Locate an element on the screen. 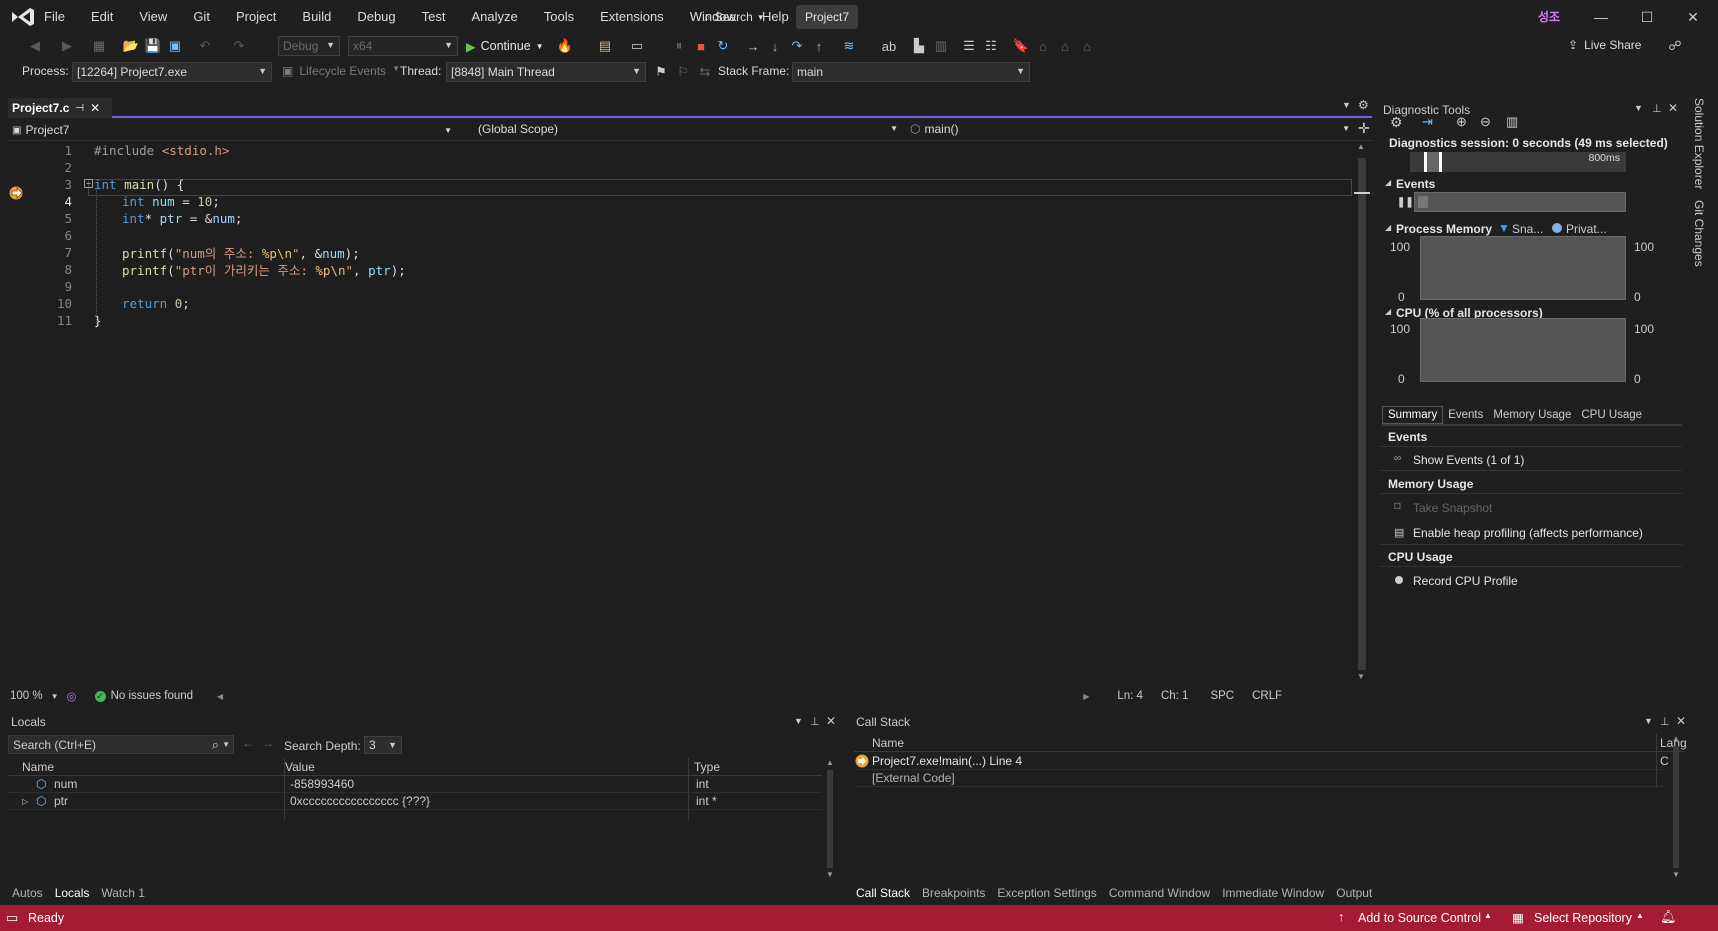 The height and width of the screenshot is (931, 1718). navigate-back-icon: ◀ is located at coordinates (35, 46).